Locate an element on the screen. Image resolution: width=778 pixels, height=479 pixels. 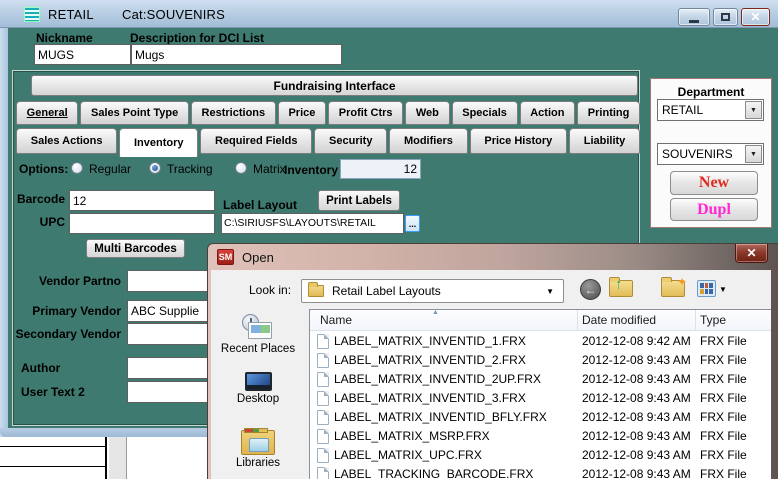
up-one-level-button: ↑ is located at coordinates (621, 287).